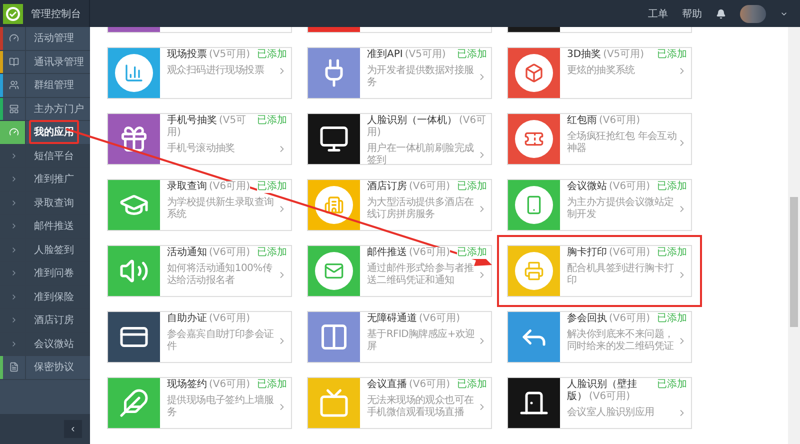 The width and height of the screenshot is (800, 444). I want to click on sidebar-item: 准到保险, so click(45, 297).